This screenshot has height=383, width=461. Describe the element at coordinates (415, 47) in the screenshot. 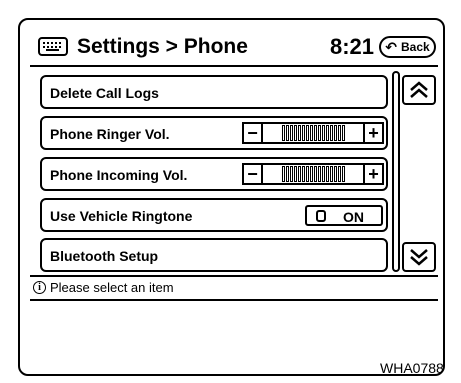

I see `back-button-label: Back` at that location.